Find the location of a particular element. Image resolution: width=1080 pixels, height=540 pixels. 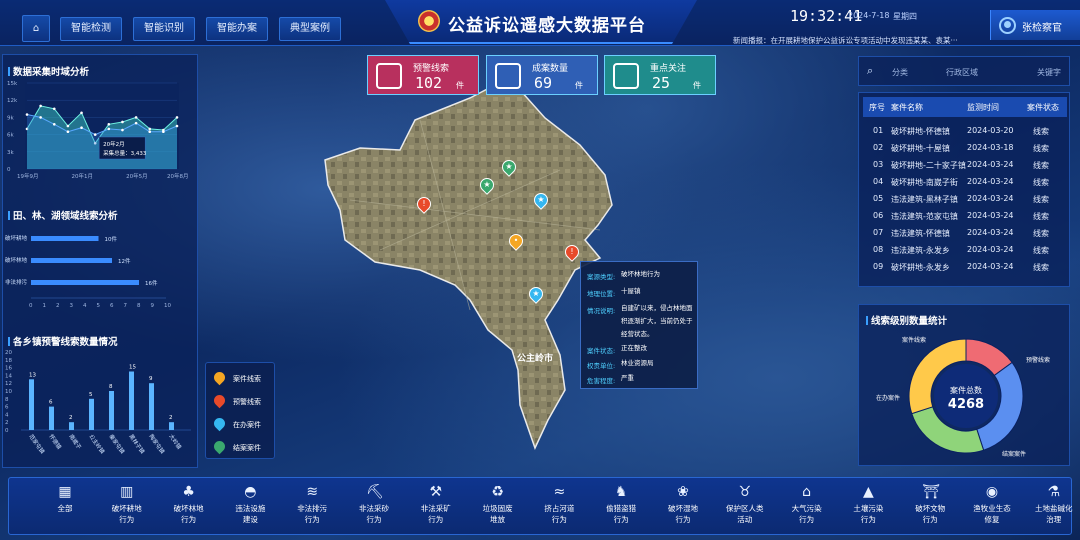

table-row: 03 破坏耕地-二十家子镇 2024-03-24 线索 is located at coordinates (965, 165).